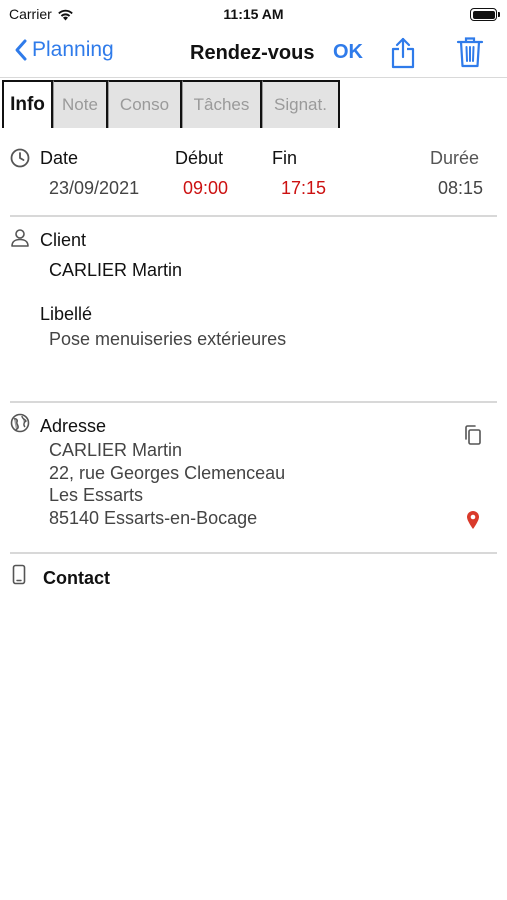 Image resolution: width=507 pixels, height=900 pixels. What do you see at coordinates (76, 578) in the screenshot?
I see `contact-label: Contact` at bounding box center [76, 578].